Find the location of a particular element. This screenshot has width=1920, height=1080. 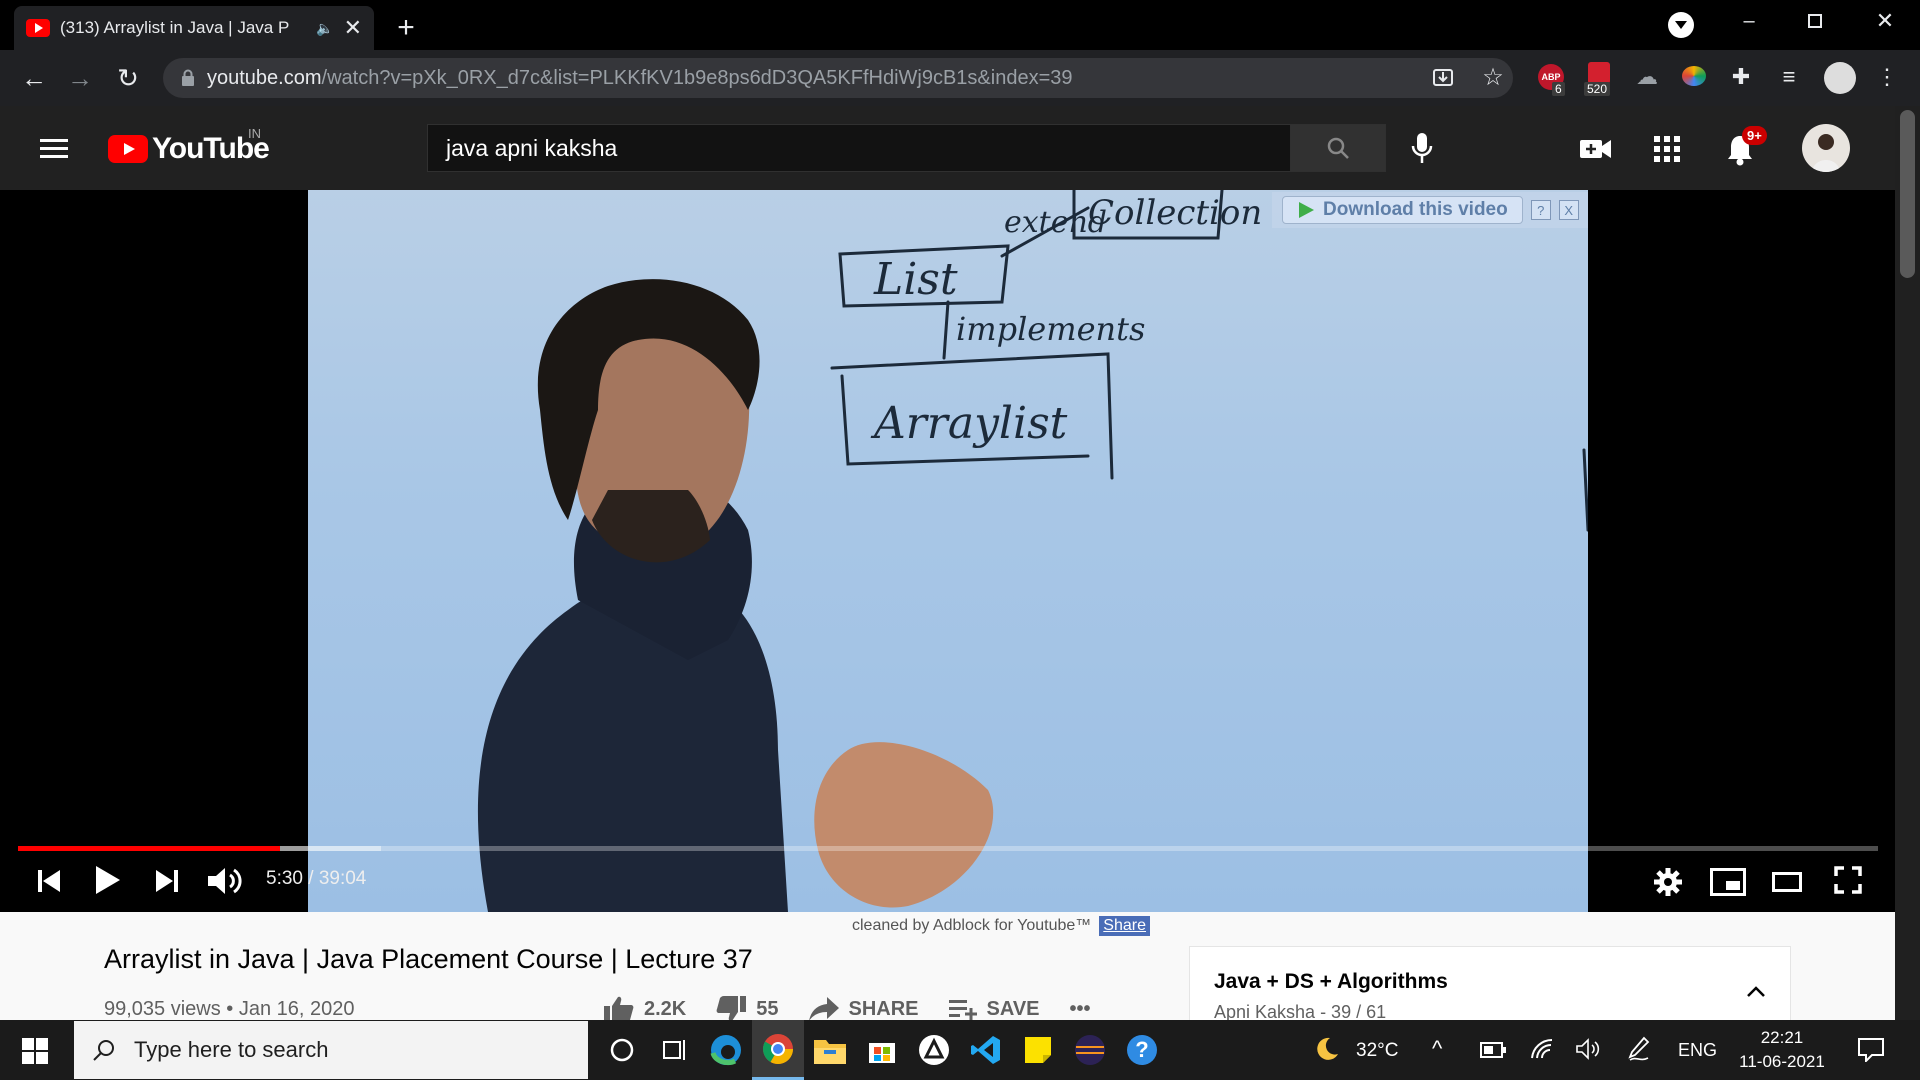

windows-start-icon is located at coordinates (35, 1051).